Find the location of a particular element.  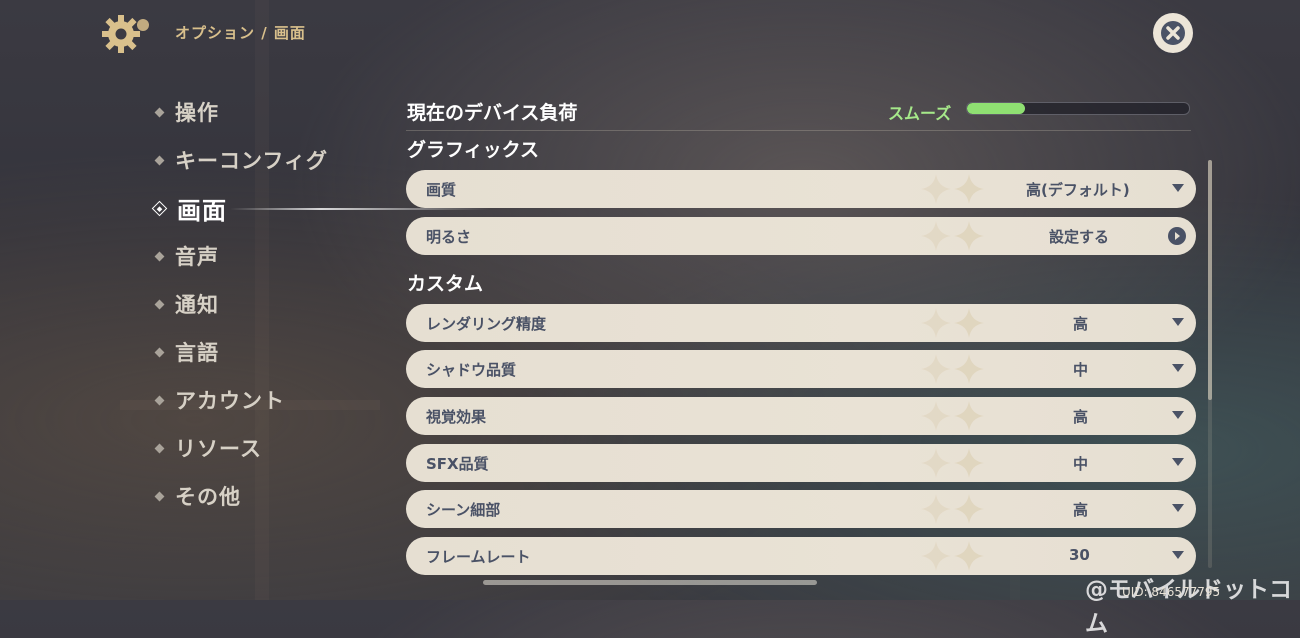

sidebar-item-label: 言語 is located at coordinates (197, 353).